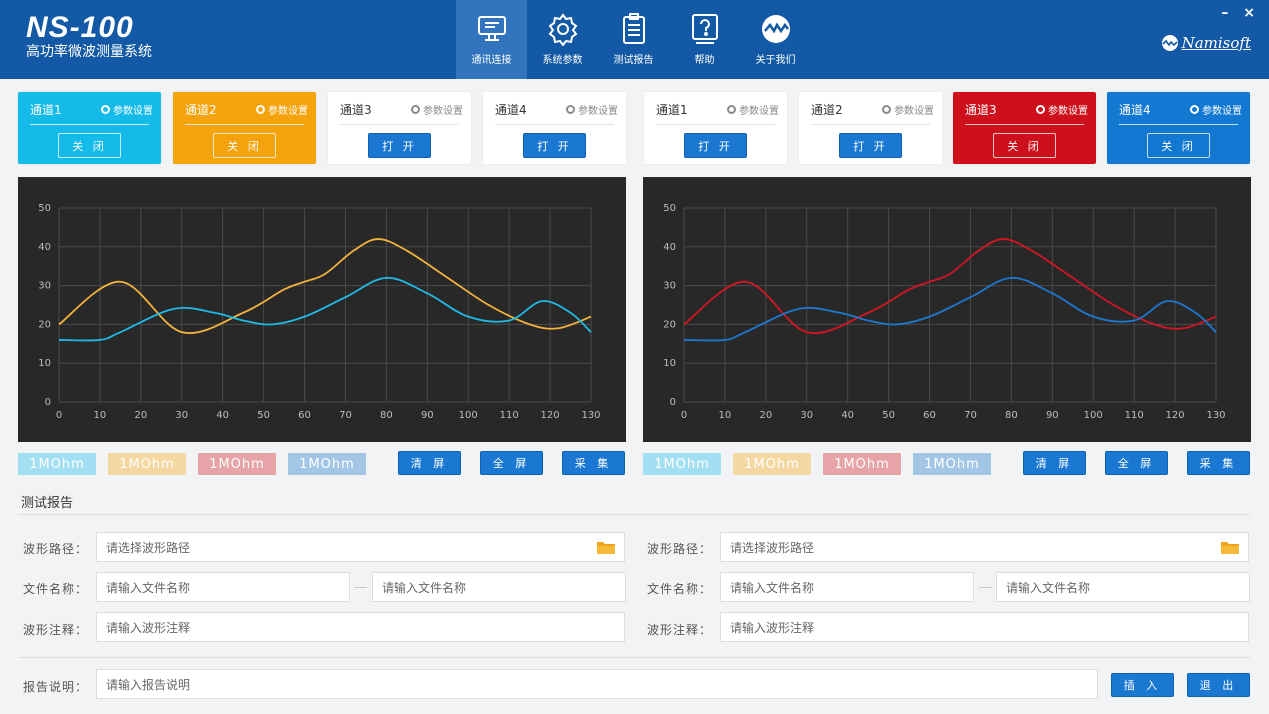 This screenshot has height=714, width=1269. Describe the element at coordinates (725, 415) in the screenshot. I see `x-tick-label: 10` at that location.